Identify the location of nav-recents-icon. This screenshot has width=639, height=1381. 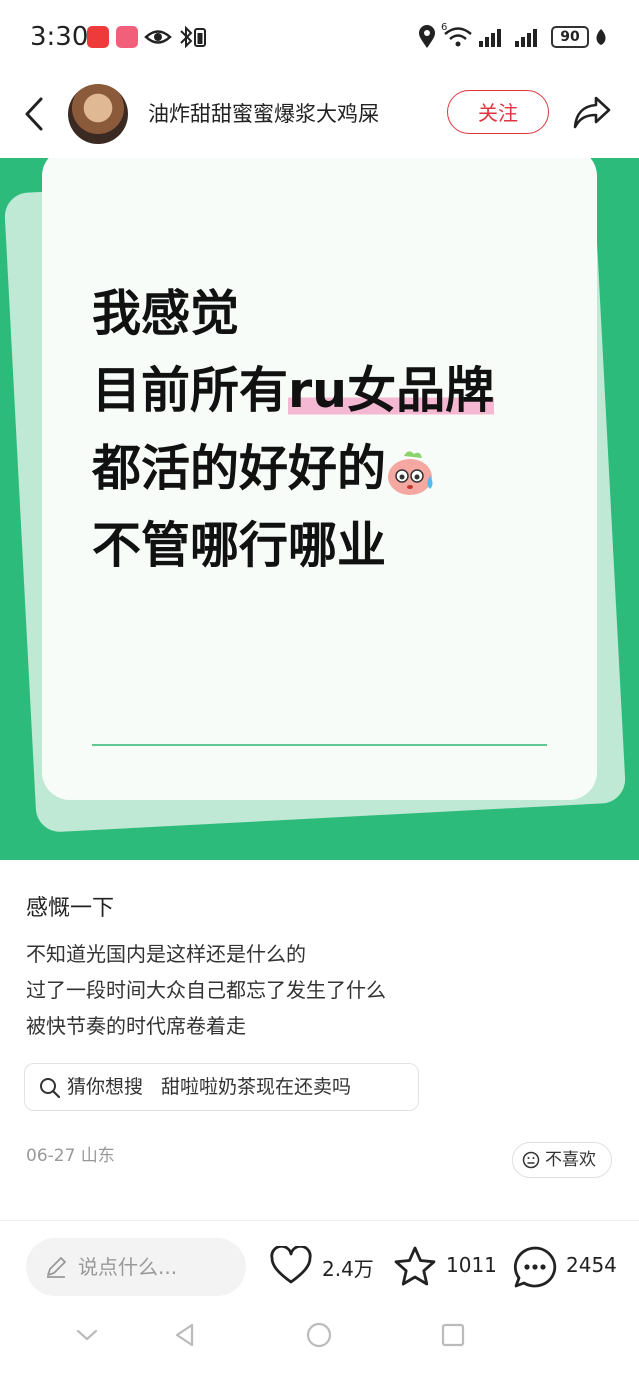
(453, 1335).